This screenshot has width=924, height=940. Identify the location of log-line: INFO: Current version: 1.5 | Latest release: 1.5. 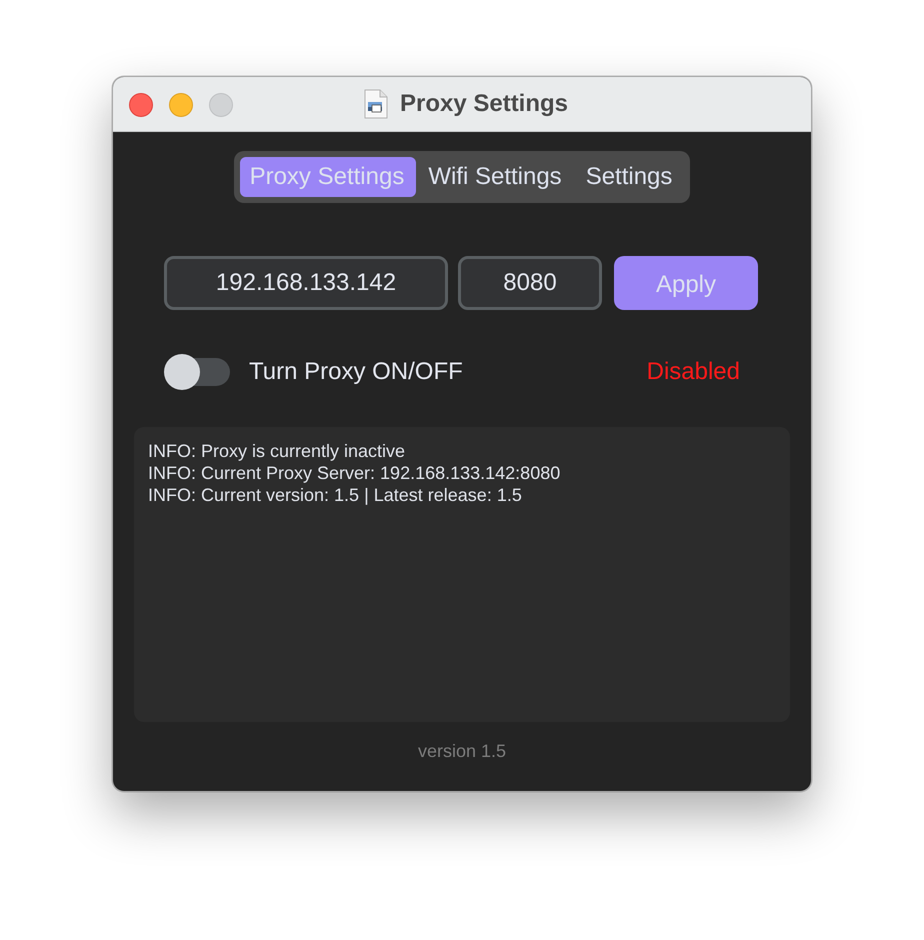
(335, 495).